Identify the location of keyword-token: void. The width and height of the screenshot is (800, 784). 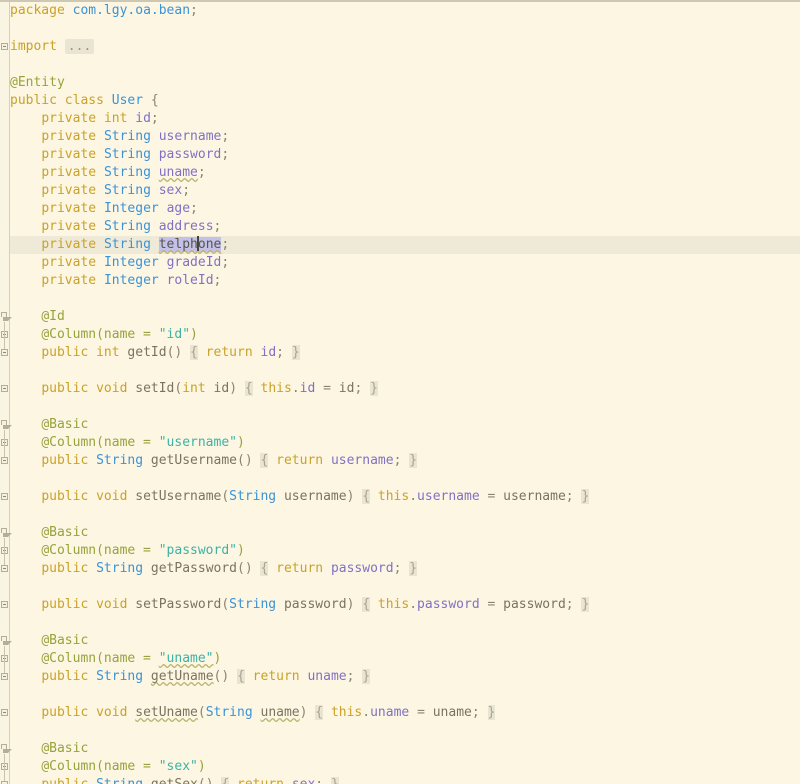
(112, 712).